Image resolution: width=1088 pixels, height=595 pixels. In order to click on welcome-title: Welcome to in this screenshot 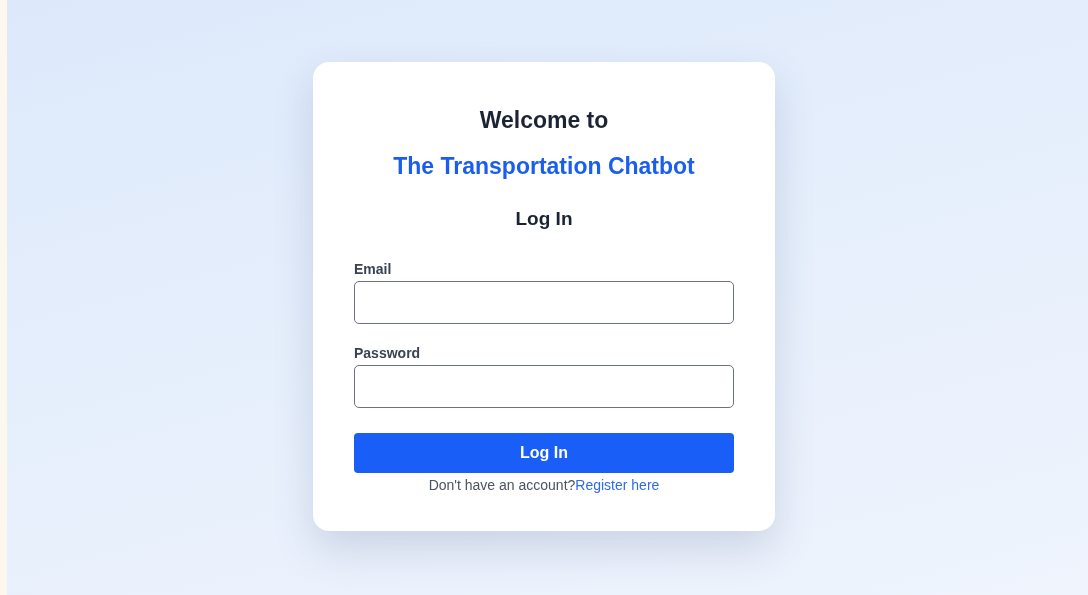, I will do `click(544, 120)`.